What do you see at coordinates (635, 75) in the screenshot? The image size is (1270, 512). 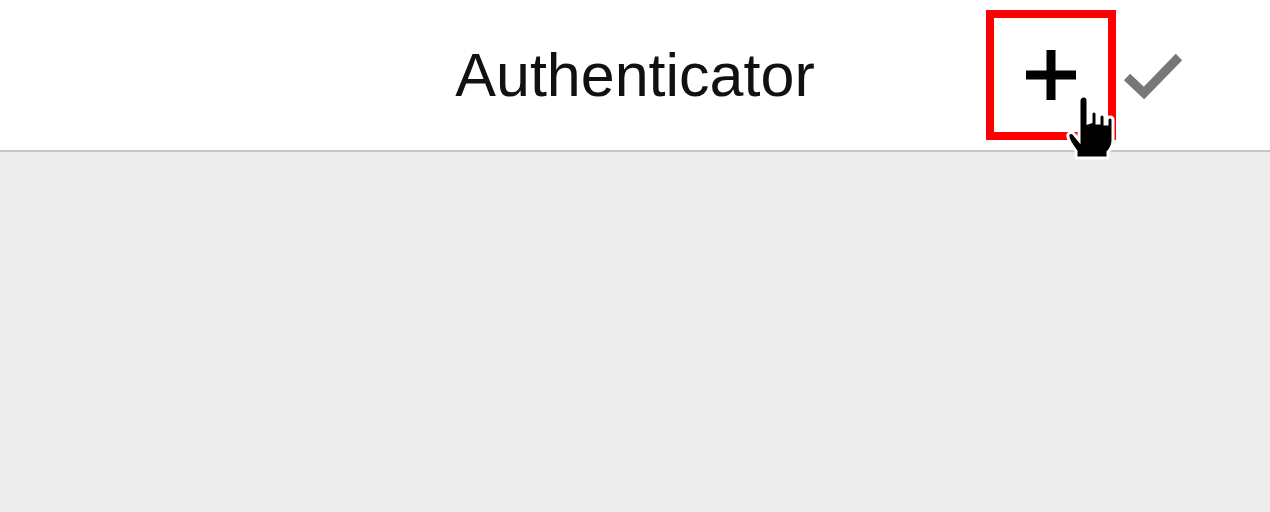 I see `app-title: Authenticator` at bounding box center [635, 75].